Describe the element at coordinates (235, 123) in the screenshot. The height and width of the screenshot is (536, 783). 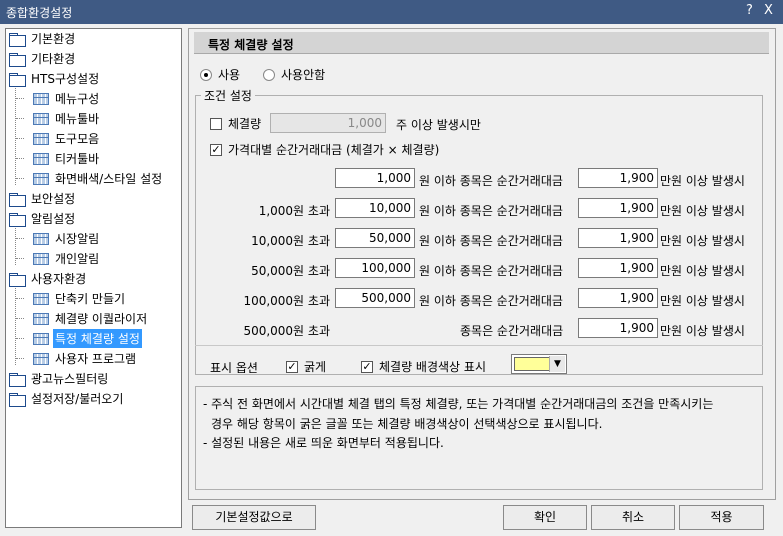
I see `volume-checkbox: 체결량` at that location.